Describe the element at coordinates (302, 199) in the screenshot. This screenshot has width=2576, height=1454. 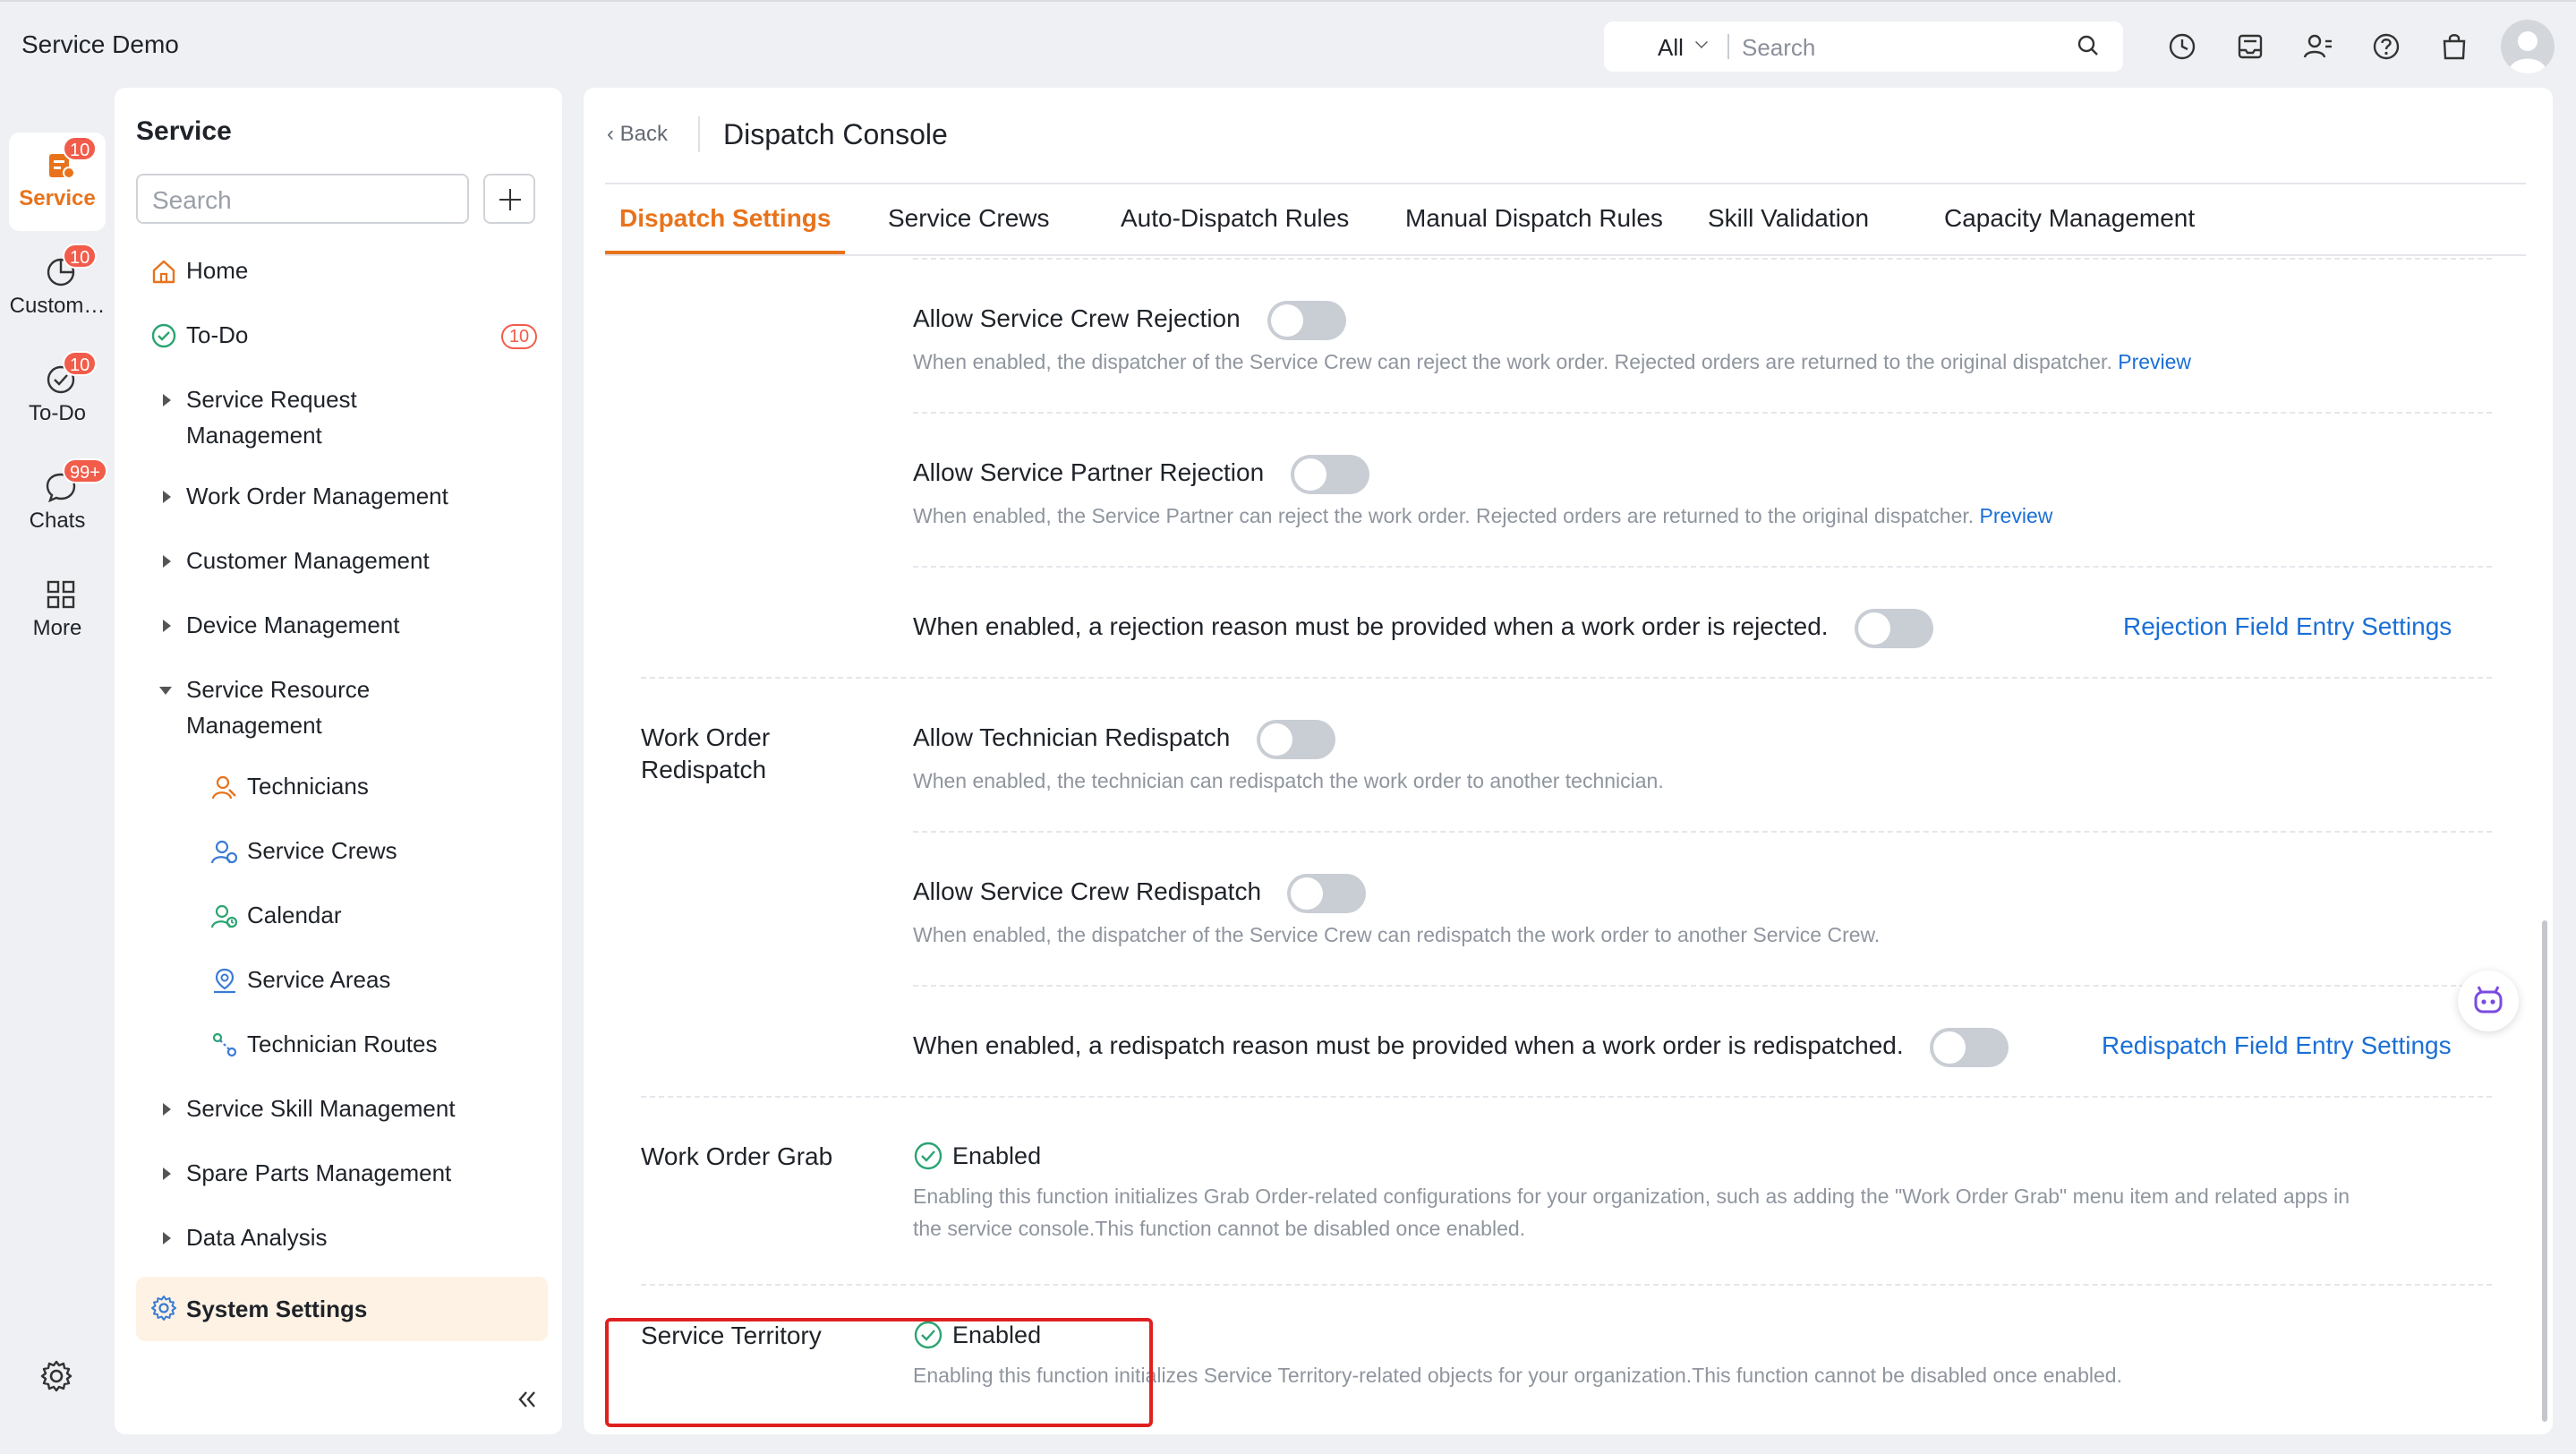
I see `sidebar-search-input: Search` at that location.